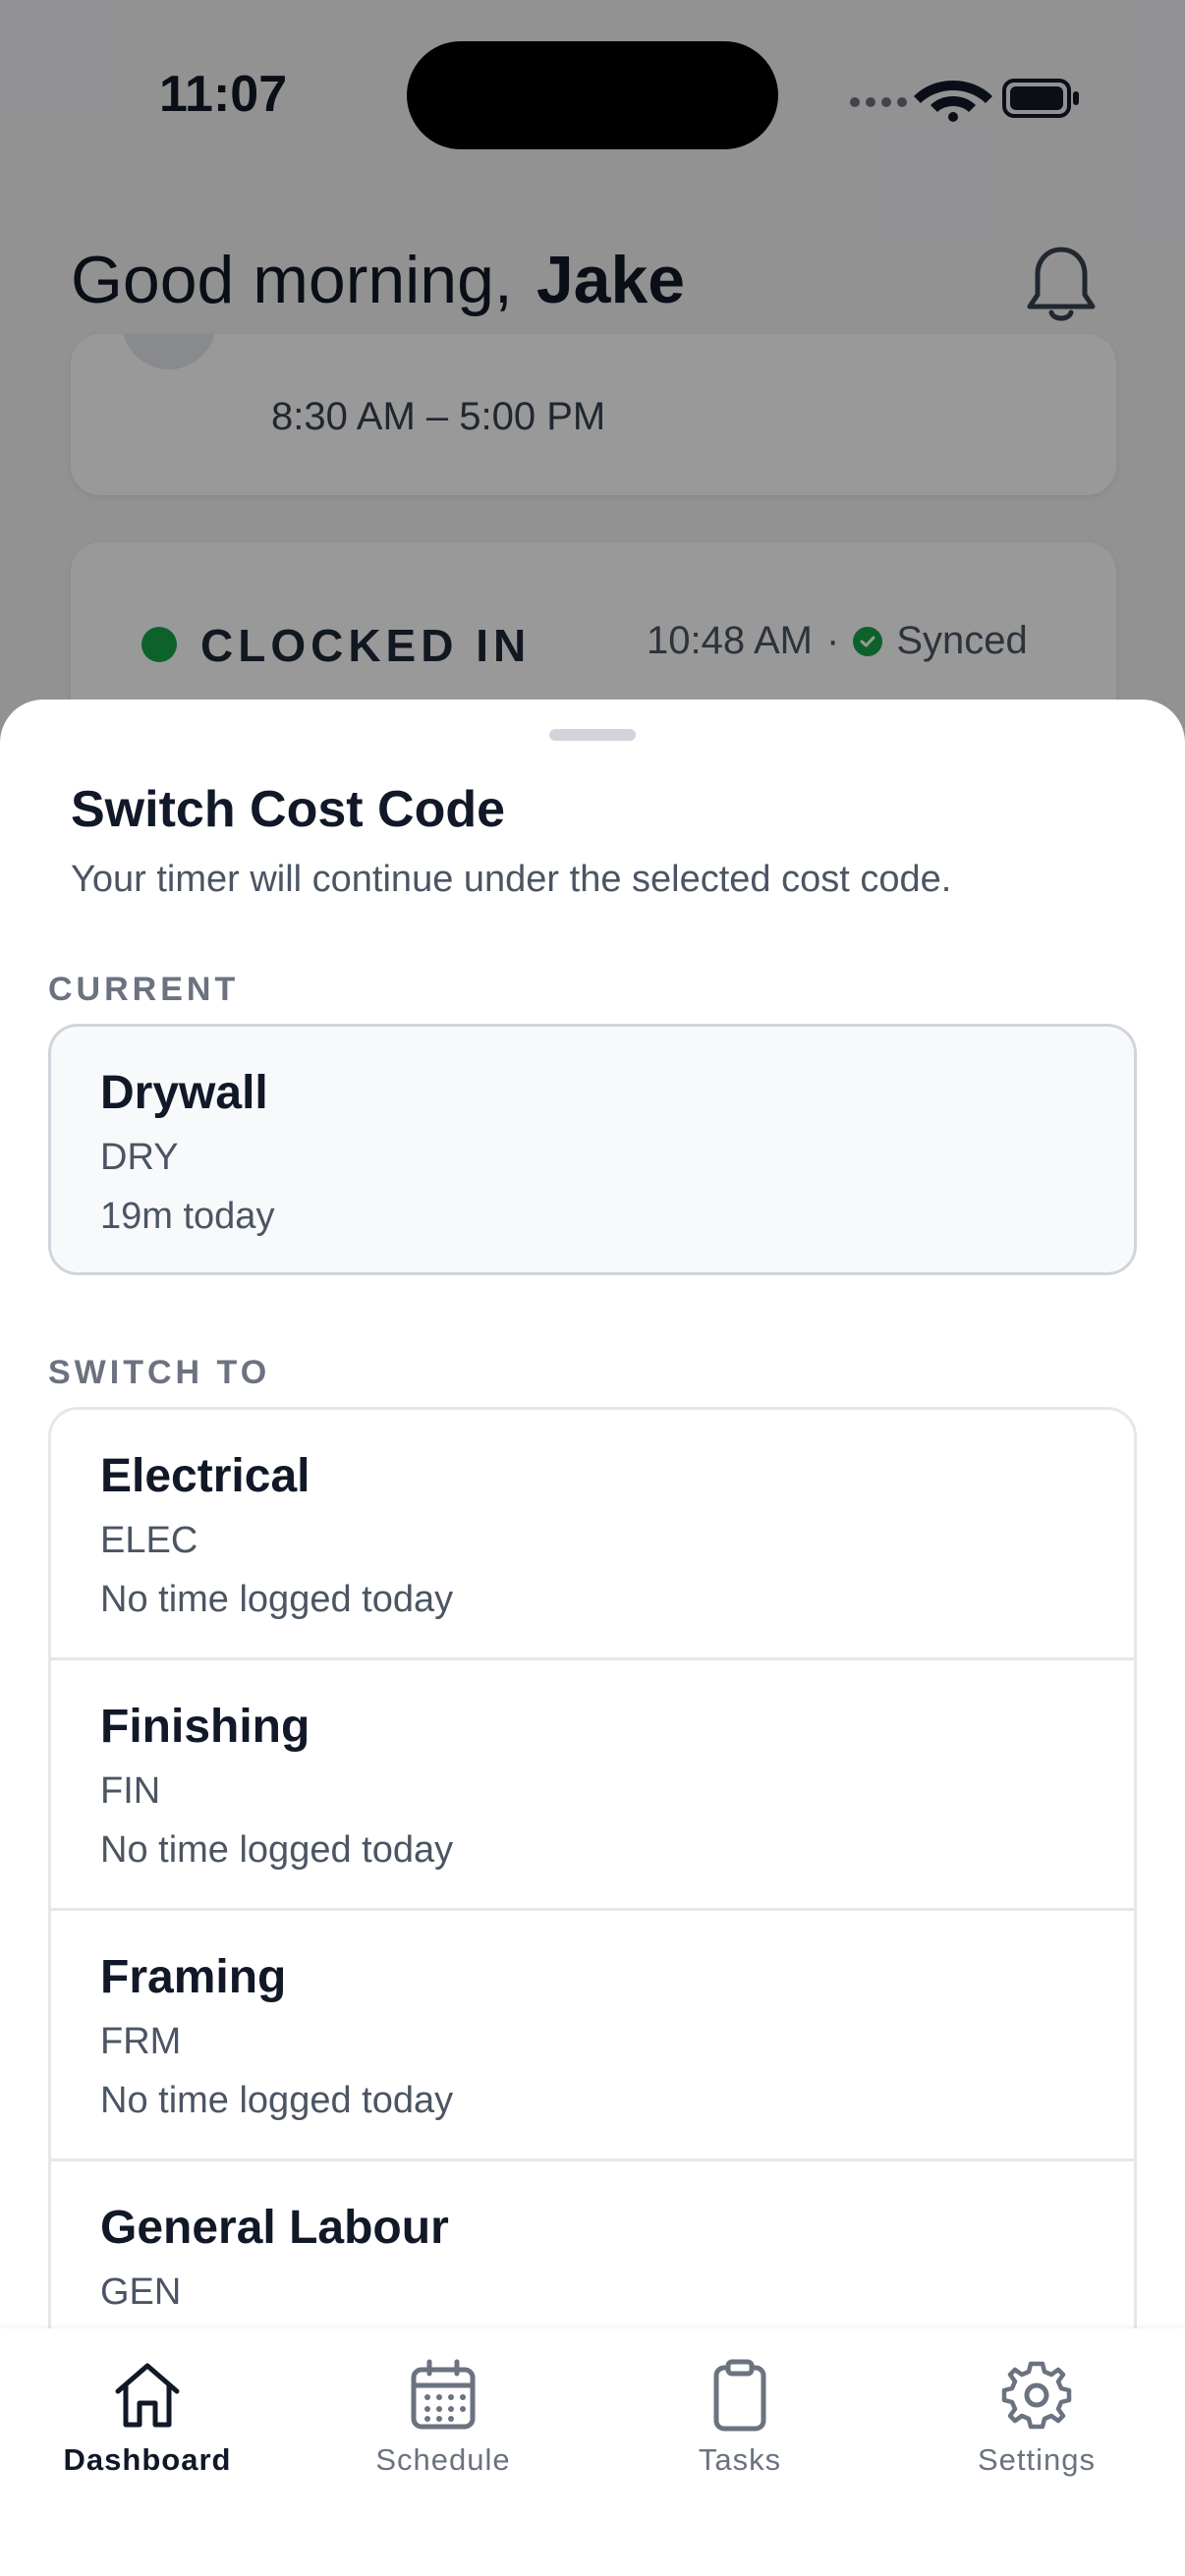 The image size is (1185, 2576). Describe the element at coordinates (131, 1791) in the screenshot. I see `cost-code-id: FIN` at that location.